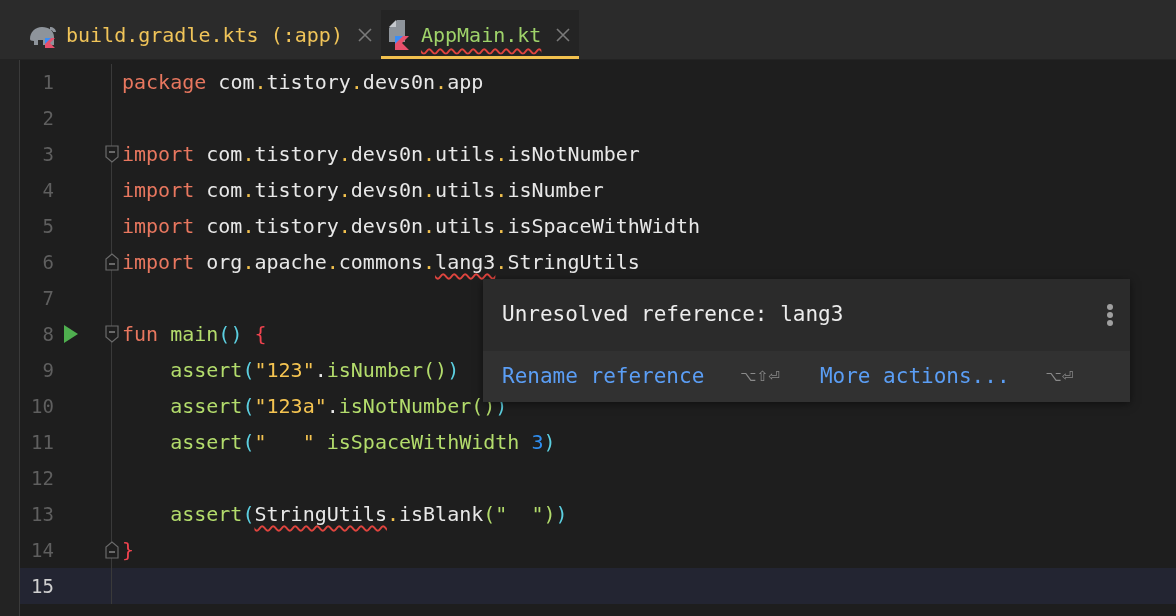  Describe the element at coordinates (603, 376) in the screenshot. I see `action-link: Rename reference` at that location.